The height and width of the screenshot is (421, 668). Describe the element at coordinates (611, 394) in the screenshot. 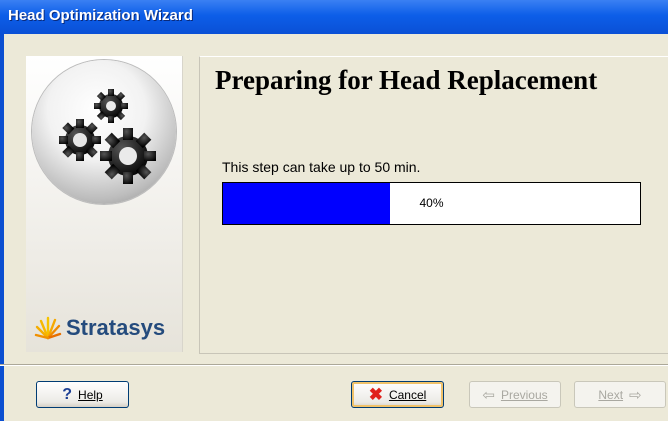

I see `next-button-label: Next` at that location.